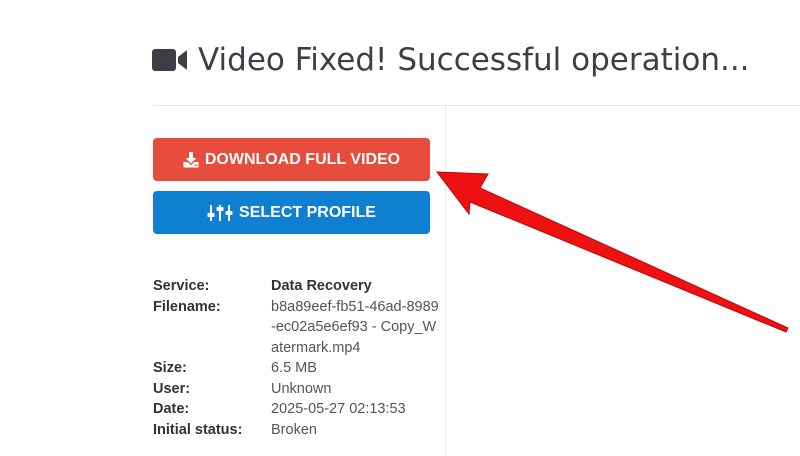 This screenshot has height=456, width=800. Describe the element at coordinates (338, 409) in the screenshot. I see `date-value: 2025-05-27 02:13:53` at that location.